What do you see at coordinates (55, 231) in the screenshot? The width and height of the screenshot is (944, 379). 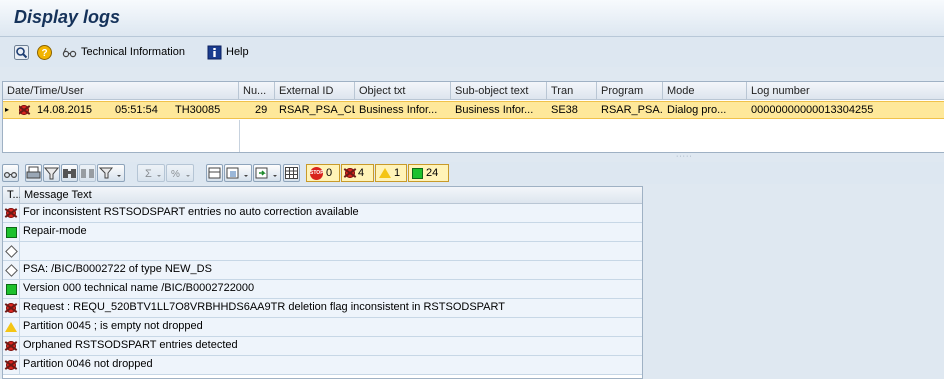 I see `message-text: Repair-mode` at bounding box center [55, 231].